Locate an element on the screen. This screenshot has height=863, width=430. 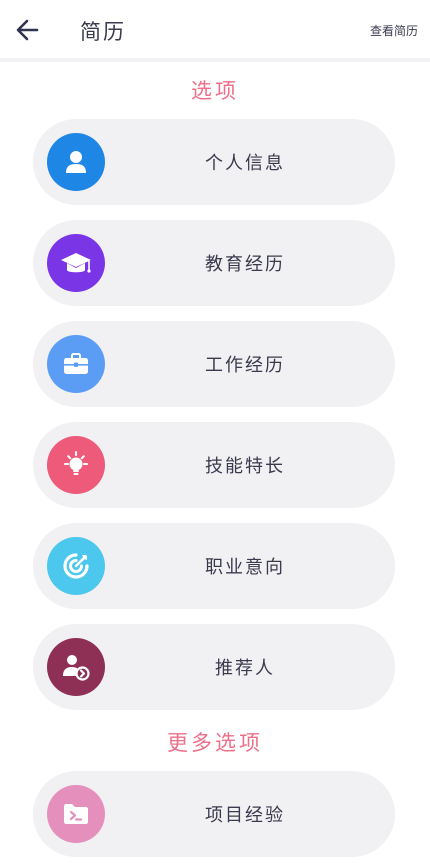
briefcase-icon is located at coordinates (76, 364).